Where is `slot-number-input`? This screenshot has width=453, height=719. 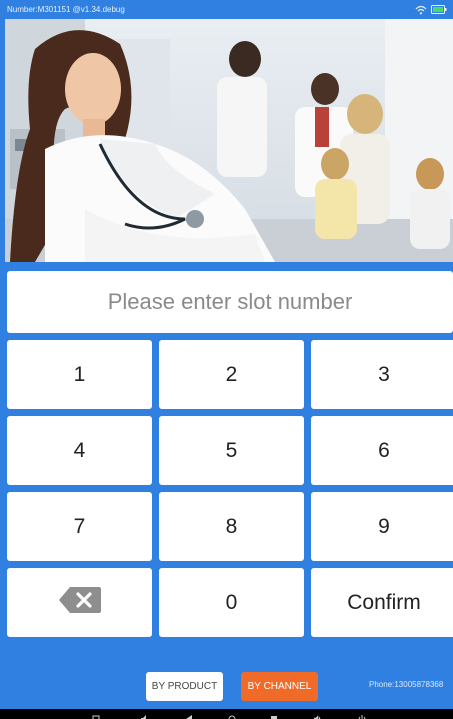 slot-number-input is located at coordinates (230, 302).